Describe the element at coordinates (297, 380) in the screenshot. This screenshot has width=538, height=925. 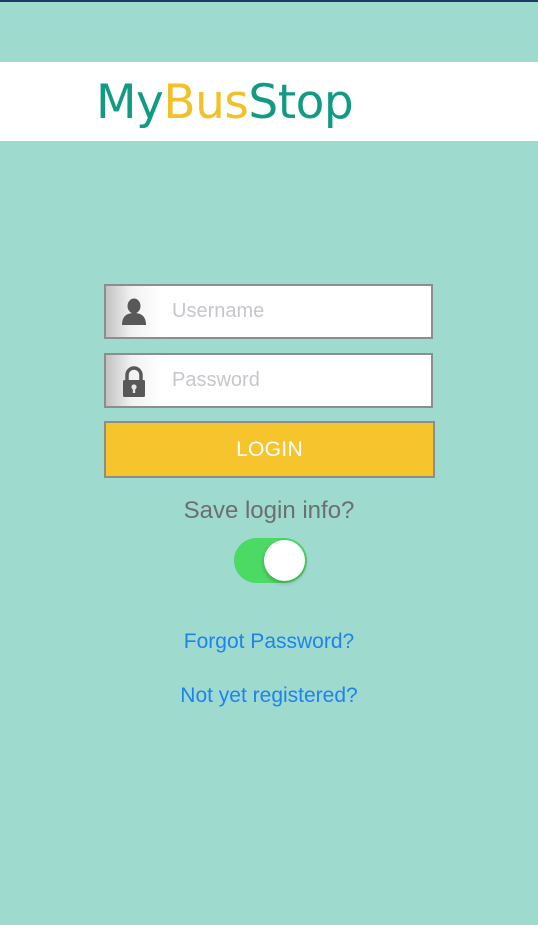
I see `password-input` at that location.